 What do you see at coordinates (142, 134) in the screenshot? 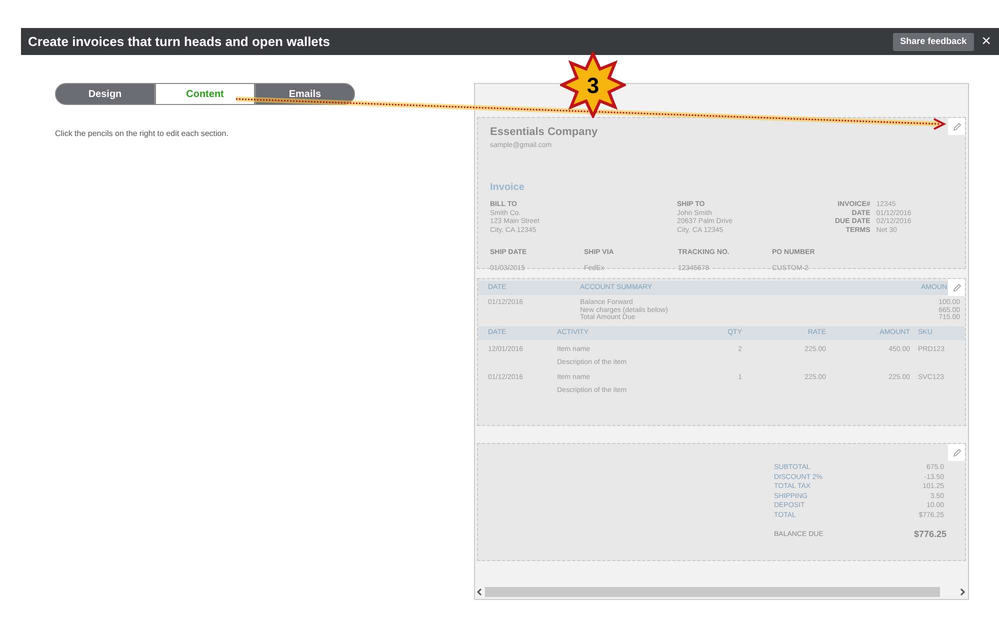
I see `instruction-text: Click the pencils on the right to edit each section.` at bounding box center [142, 134].